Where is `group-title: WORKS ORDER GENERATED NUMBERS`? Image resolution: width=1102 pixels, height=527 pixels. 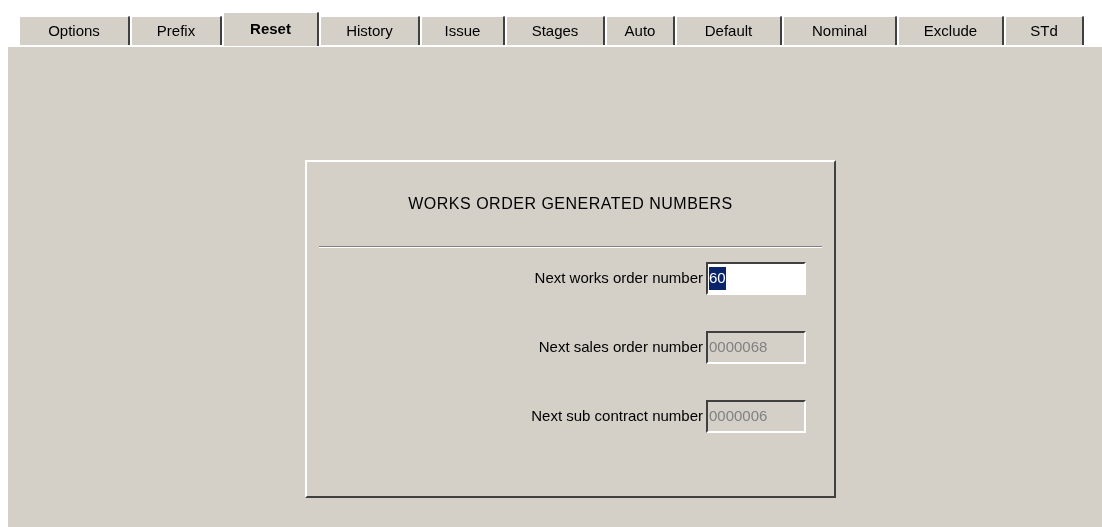
group-title: WORKS ORDER GENERATED NUMBERS is located at coordinates (570, 204).